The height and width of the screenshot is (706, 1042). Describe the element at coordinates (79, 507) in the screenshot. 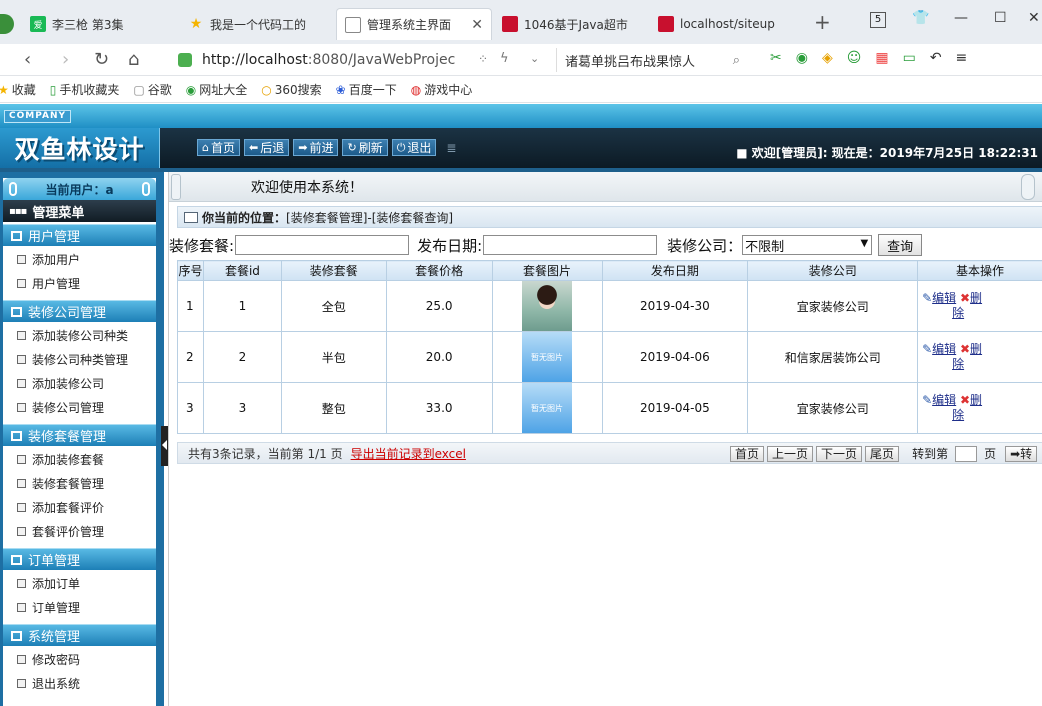

I see `sidebar-item-add-review: 添加套餐评价` at that location.